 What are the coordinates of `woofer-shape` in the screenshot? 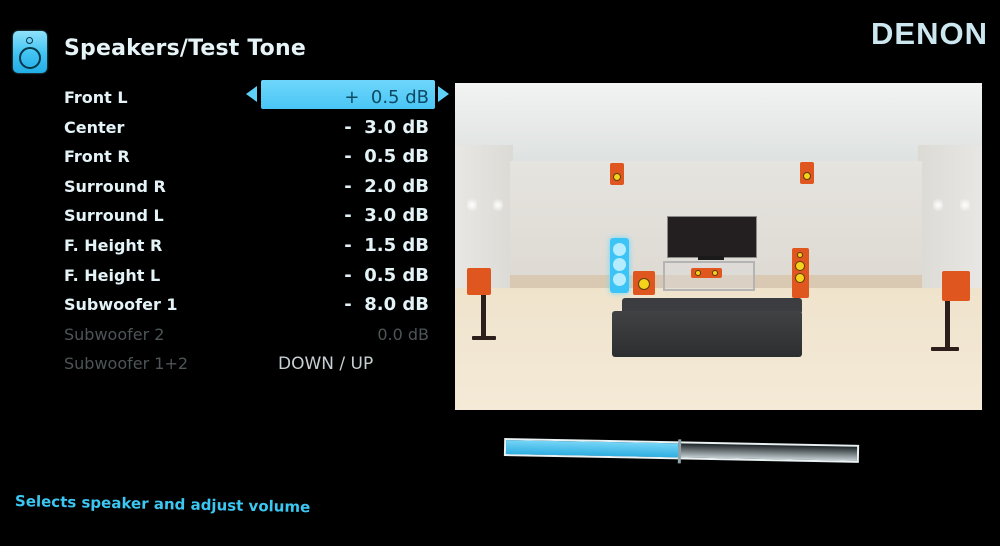 It's located at (30, 58).